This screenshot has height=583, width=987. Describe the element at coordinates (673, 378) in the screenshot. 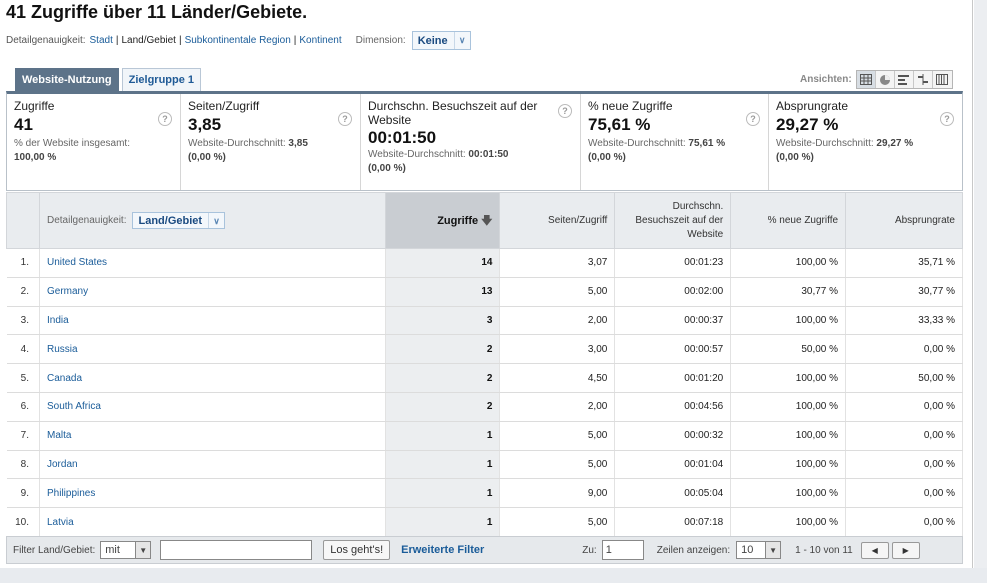

I see `cell-avg-time: 00:01:20` at that location.